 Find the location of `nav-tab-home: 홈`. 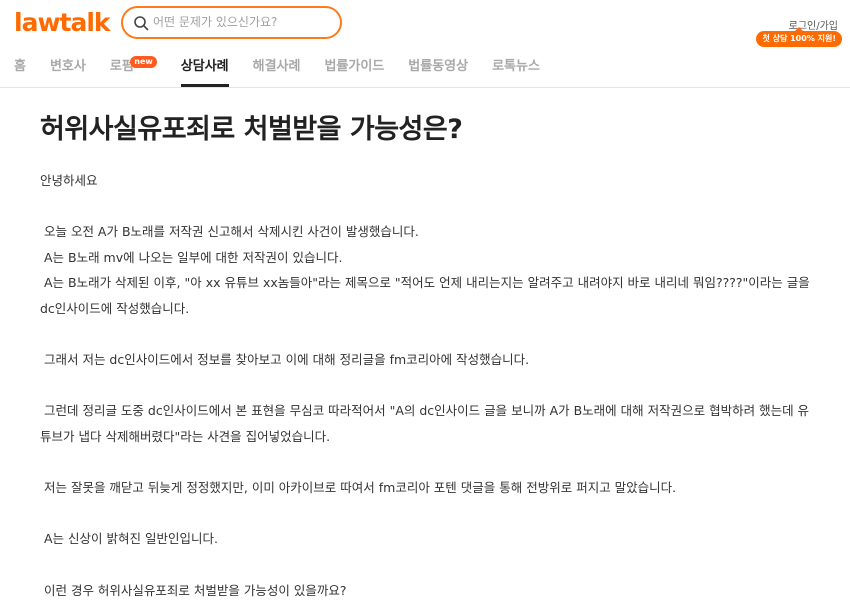

nav-tab-home: 홈 is located at coordinates (20, 70).